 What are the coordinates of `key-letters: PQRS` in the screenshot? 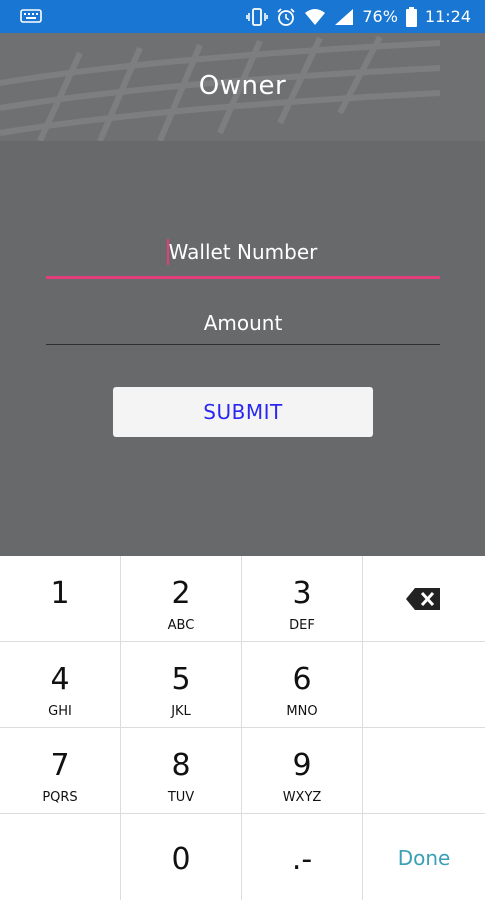 It's located at (60, 797).